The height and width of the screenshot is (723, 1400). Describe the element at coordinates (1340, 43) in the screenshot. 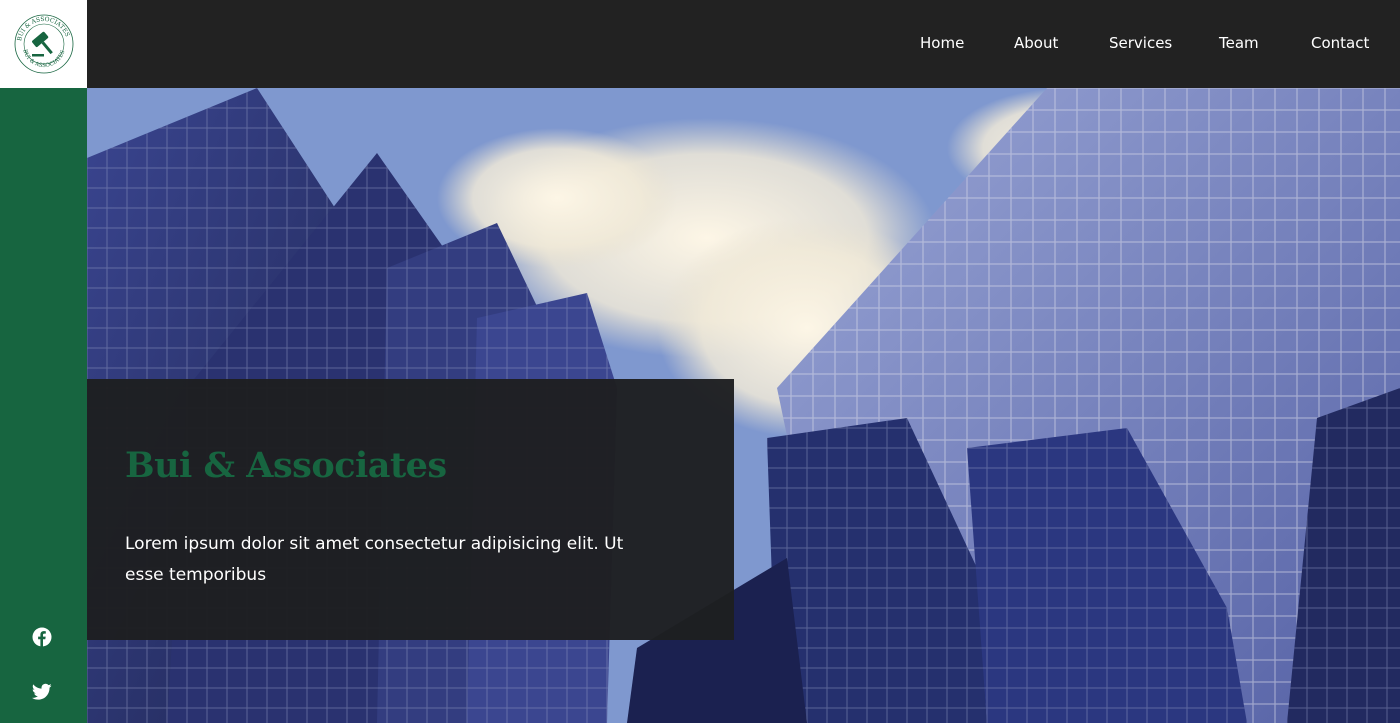

I see `nav-contact: Contact` at that location.